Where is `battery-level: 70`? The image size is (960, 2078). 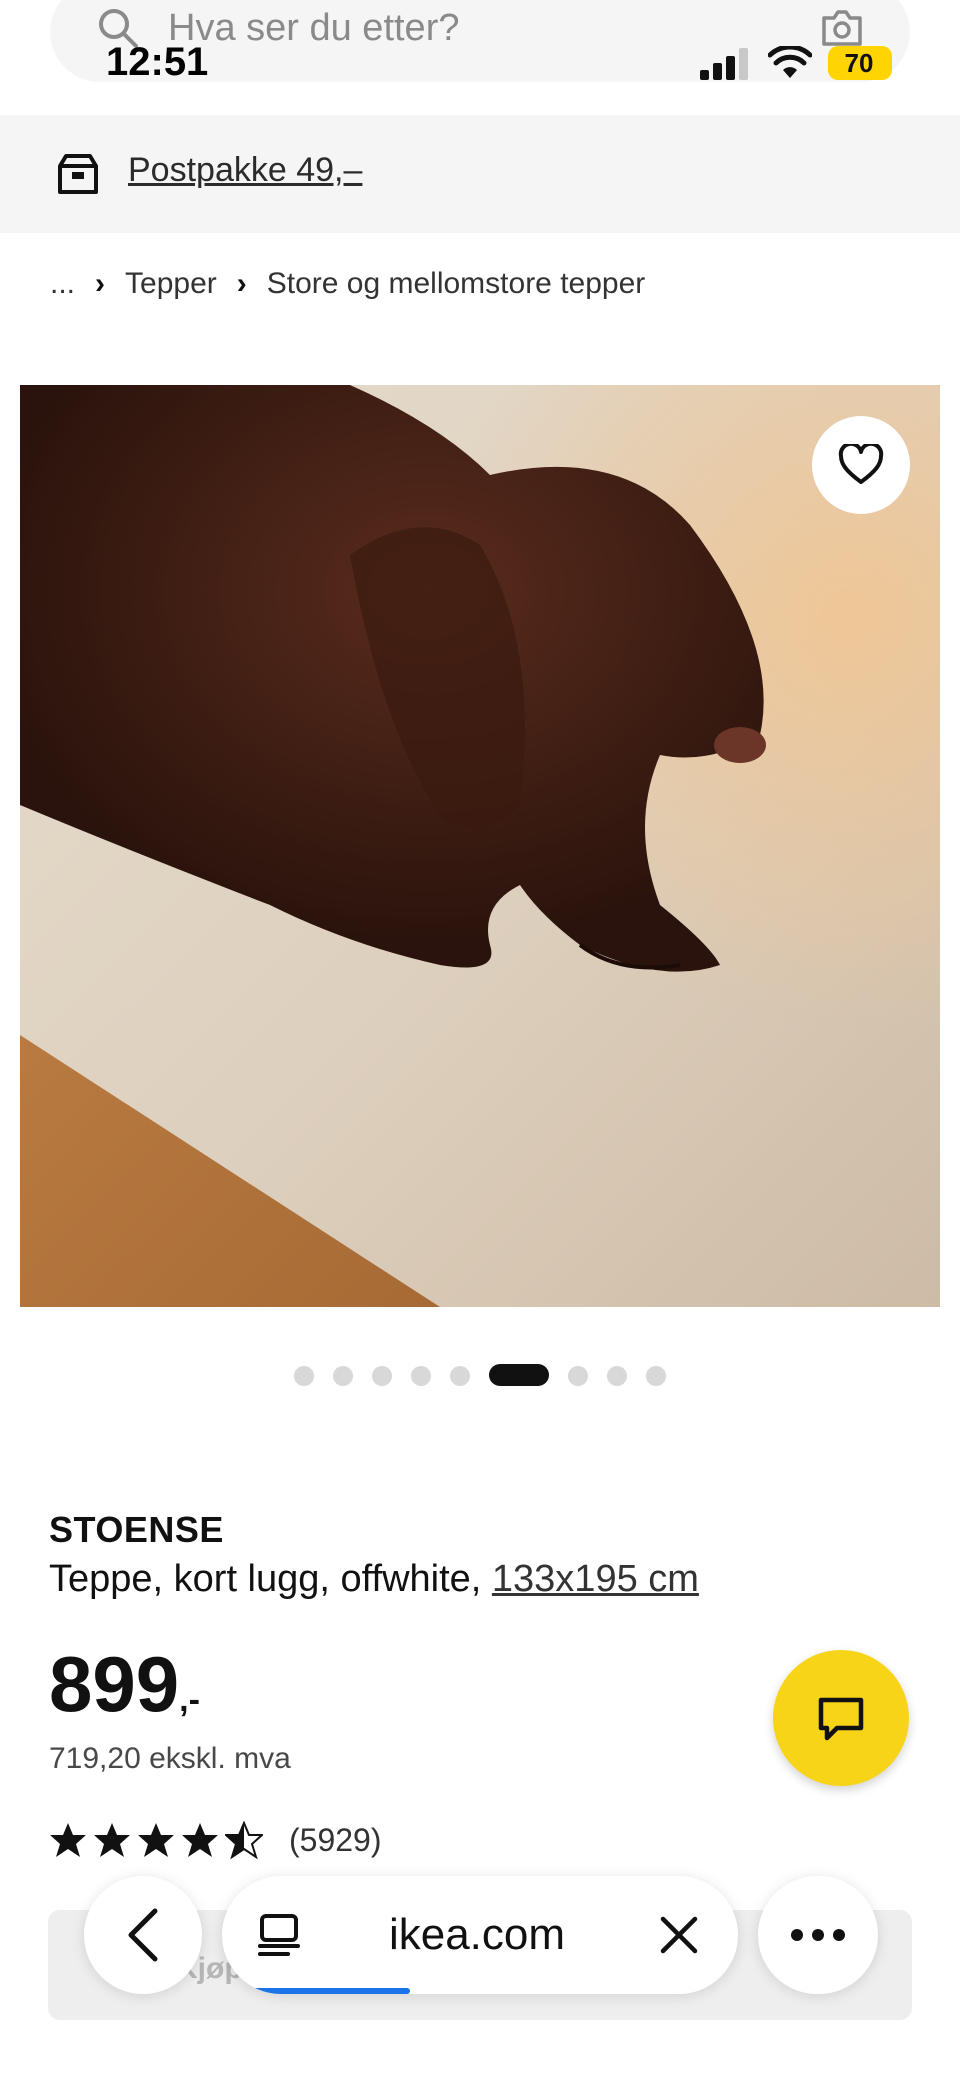
battery-level: 70 is located at coordinates (859, 63).